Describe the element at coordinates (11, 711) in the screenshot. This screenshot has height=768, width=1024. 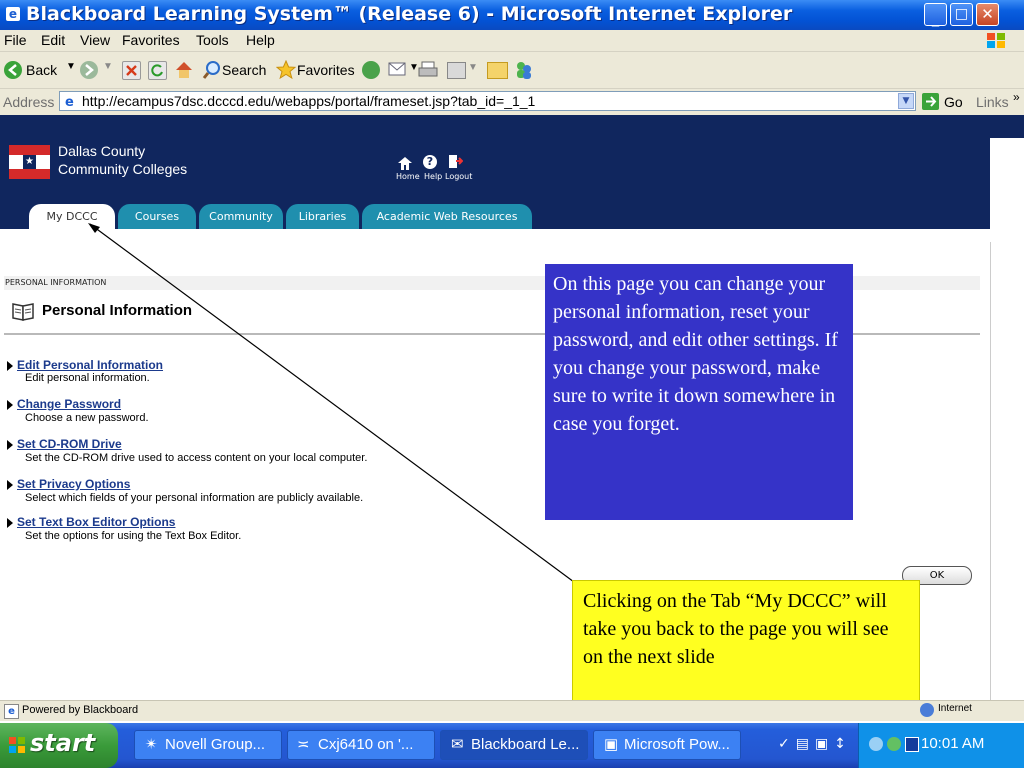
I see `page-status-icon: e` at that location.